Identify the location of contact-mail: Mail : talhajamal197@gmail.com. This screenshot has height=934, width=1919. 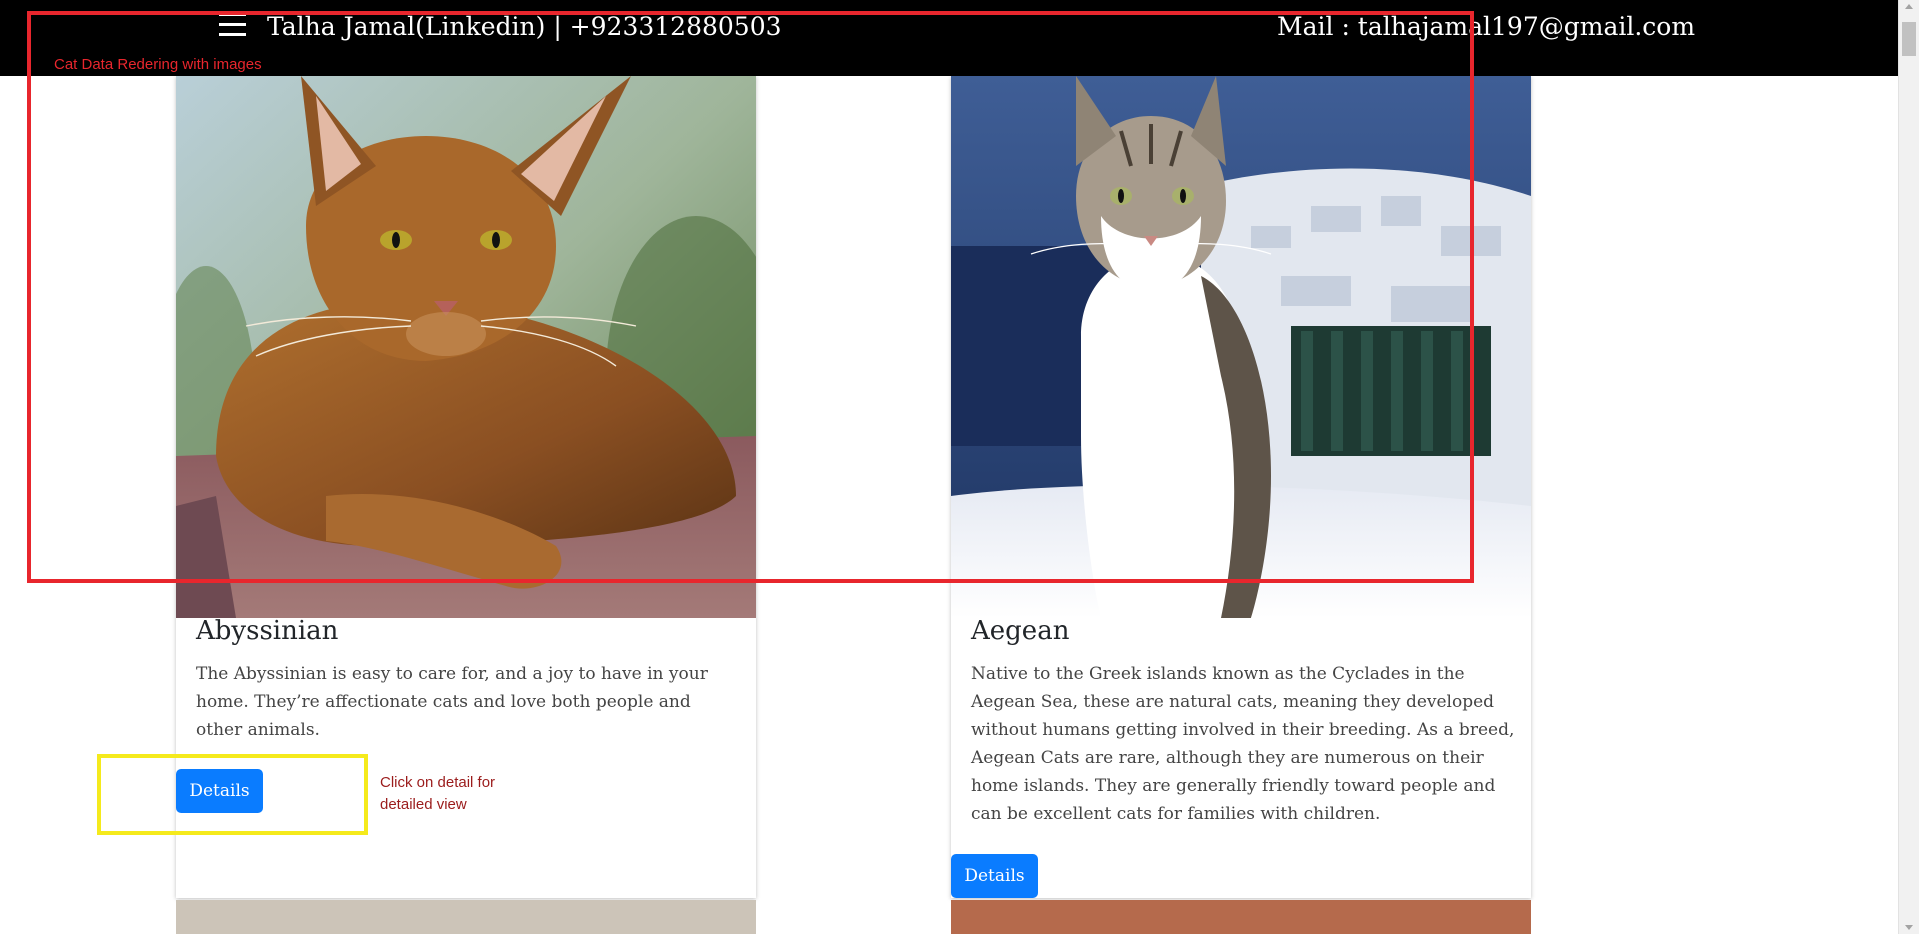
(1486, 26).